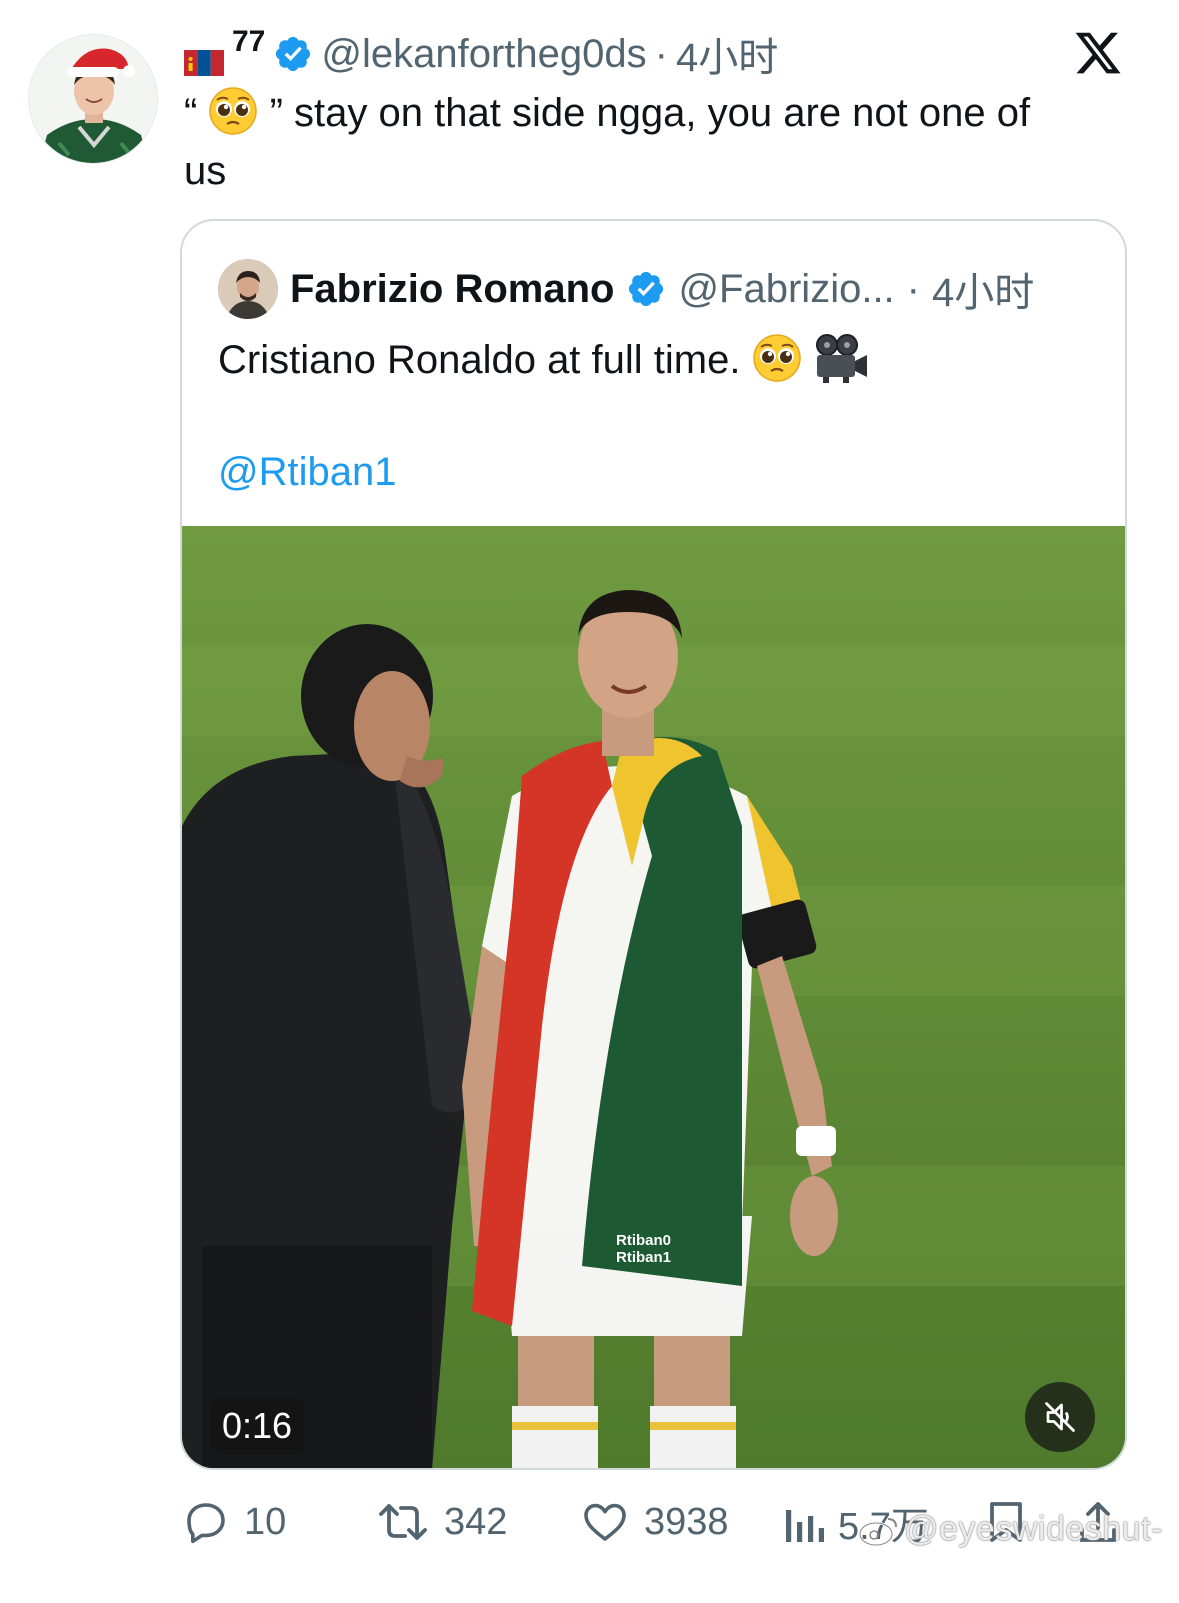  I want to click on weibo-watermark: @eyeswideshut-, so click(1010, 1529).